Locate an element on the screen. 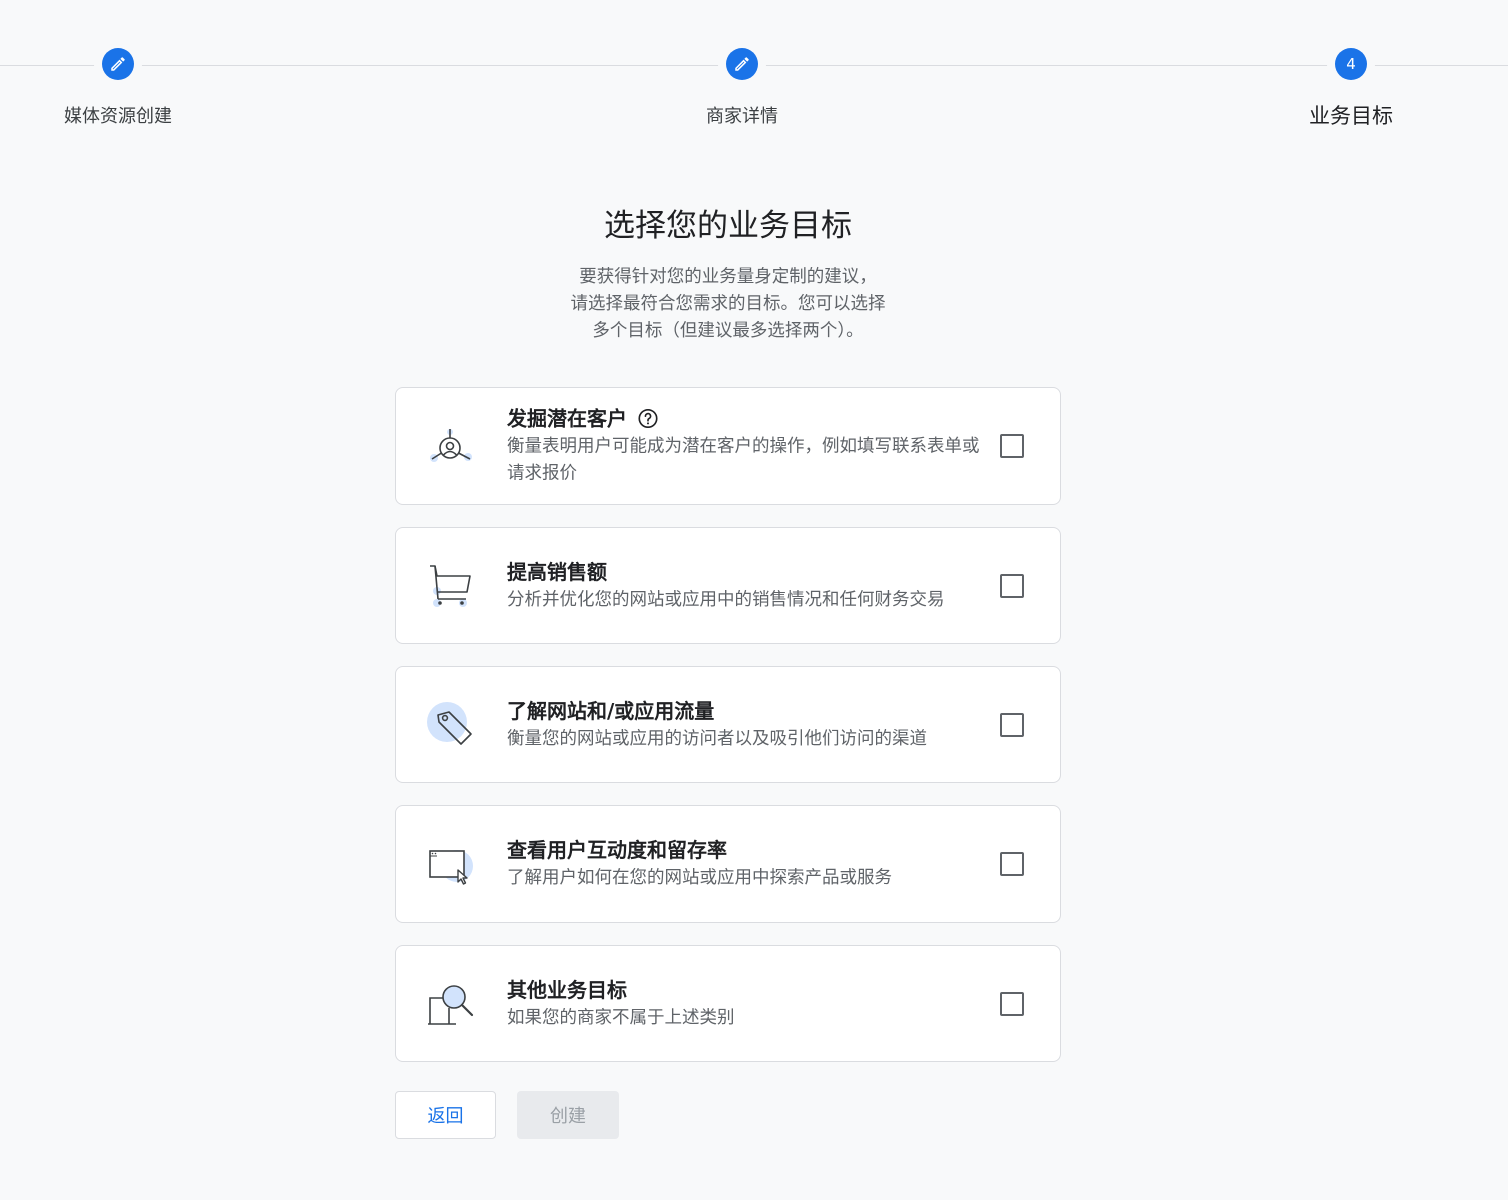 The width and height of the screenshot is (1508, 1200). create-button: 创建 is located at coordinates (568, 1115).